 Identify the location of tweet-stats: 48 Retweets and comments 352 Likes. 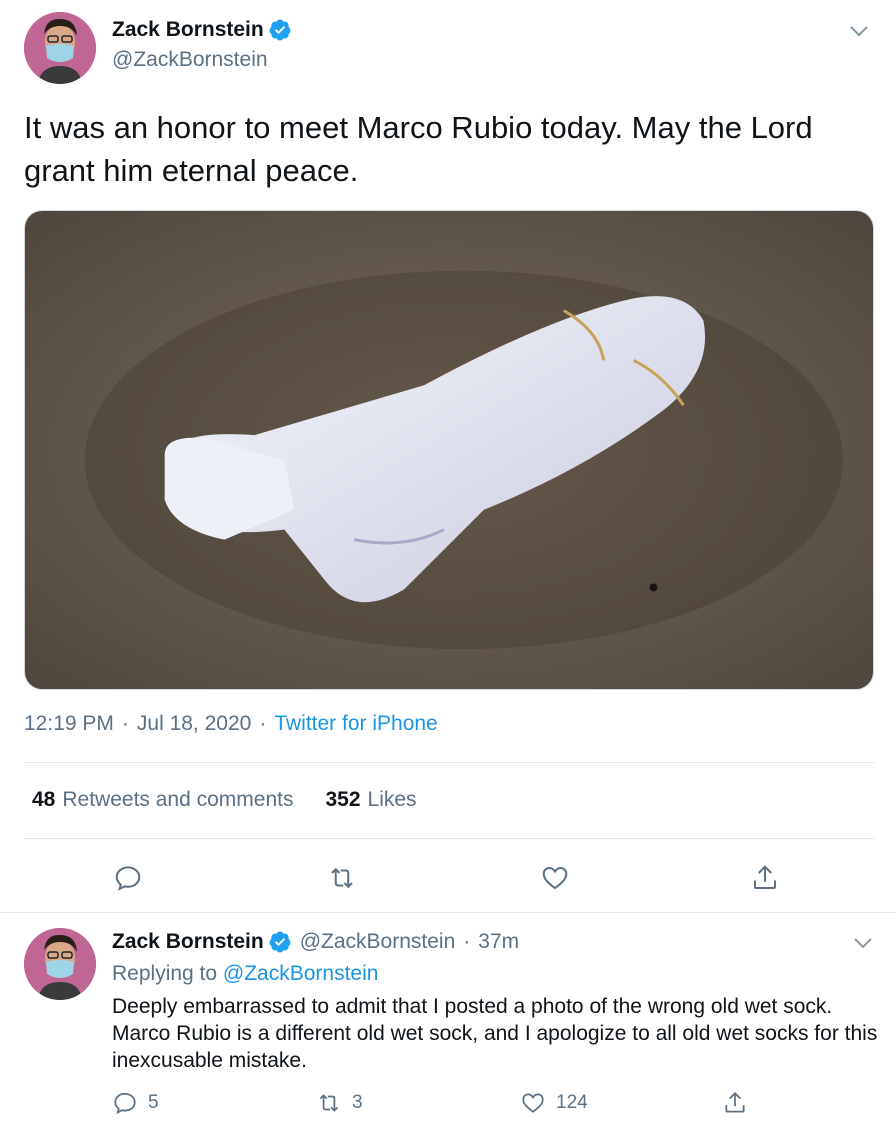
(240, 800).